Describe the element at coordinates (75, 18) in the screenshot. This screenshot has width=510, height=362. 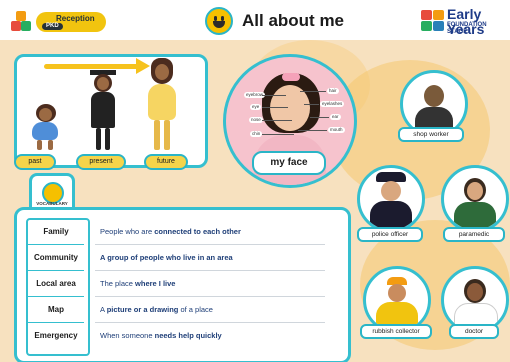
I see `year-group-label: Reception` at that location.